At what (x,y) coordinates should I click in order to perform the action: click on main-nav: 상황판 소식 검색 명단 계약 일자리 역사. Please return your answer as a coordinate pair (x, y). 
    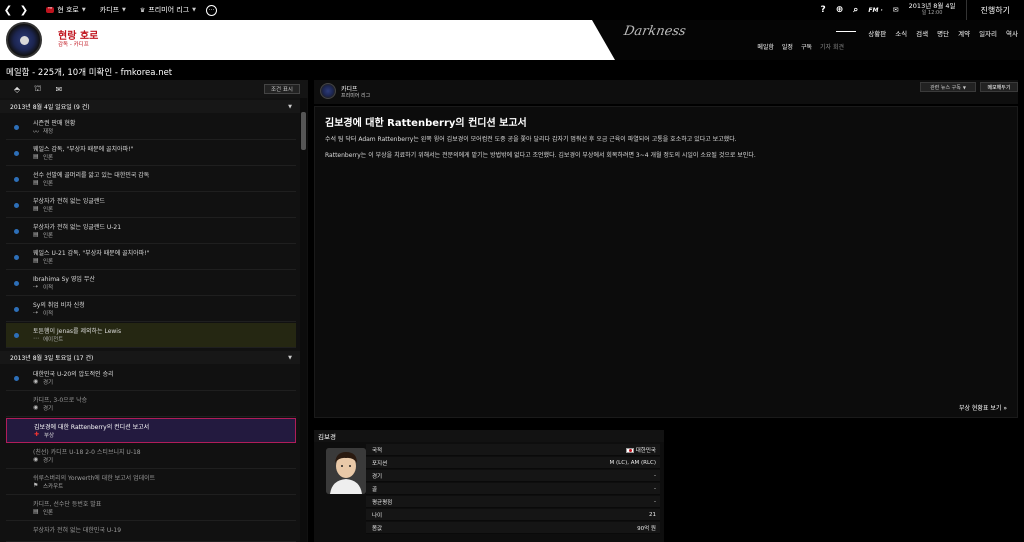
    Looking at the image, I should click on (938, 33).